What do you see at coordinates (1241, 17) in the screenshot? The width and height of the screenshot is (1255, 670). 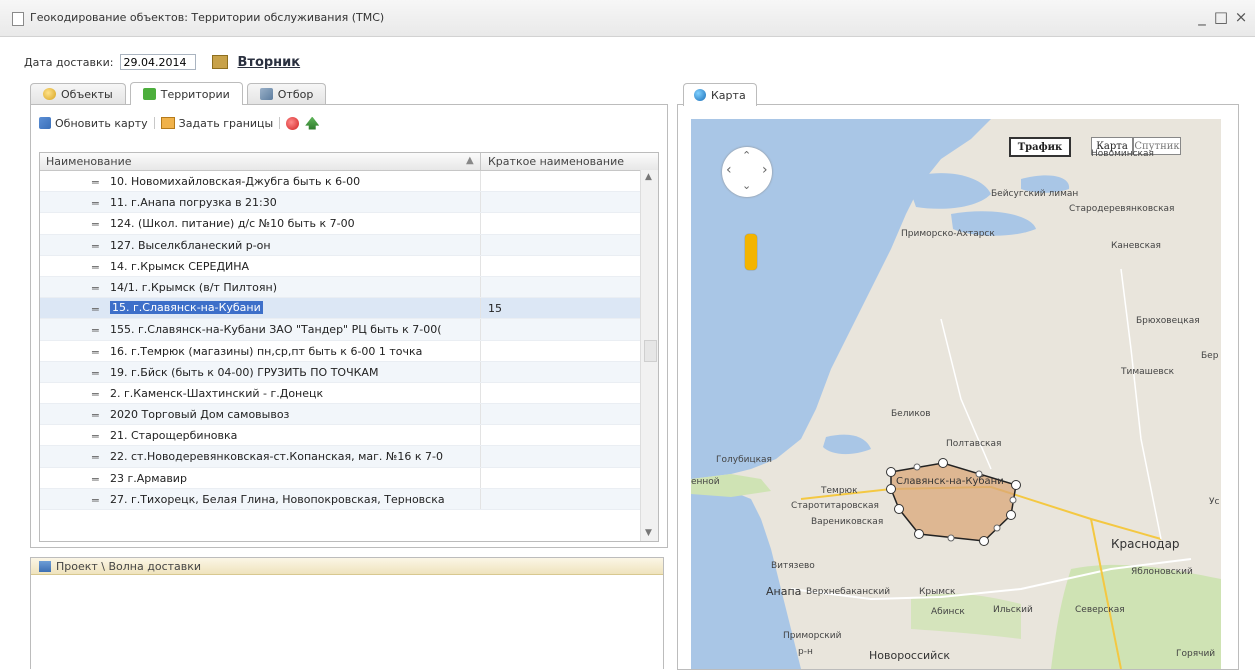 I see `close-button: ×` at bounding box center [1241, 17].